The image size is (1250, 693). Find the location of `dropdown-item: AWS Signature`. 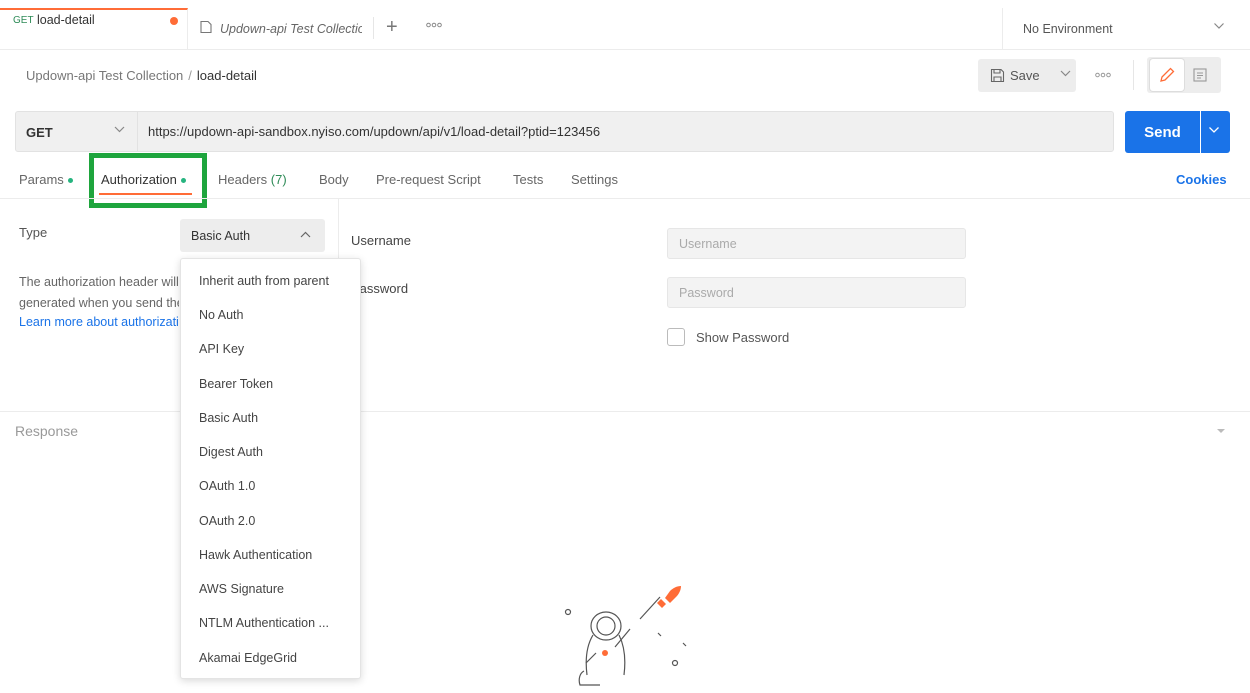

dropdown-item: AWS Signature is located at coordinates (241, 589).